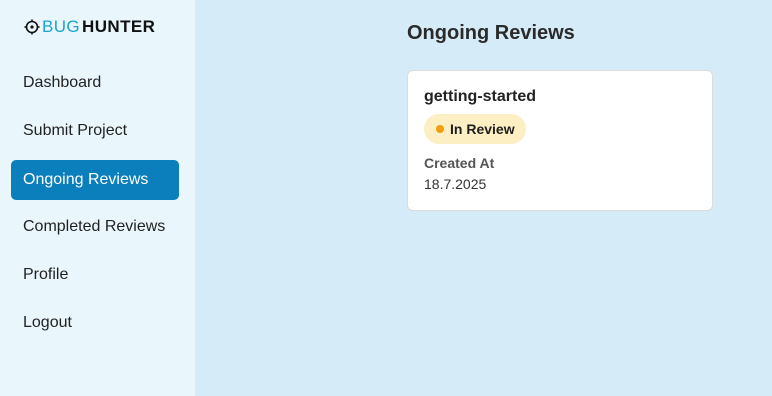  What do you see at coordinates (46, 274) in the screenshot?
I see `sidebar-item-label: Profile` at bounding box center [46, 274].